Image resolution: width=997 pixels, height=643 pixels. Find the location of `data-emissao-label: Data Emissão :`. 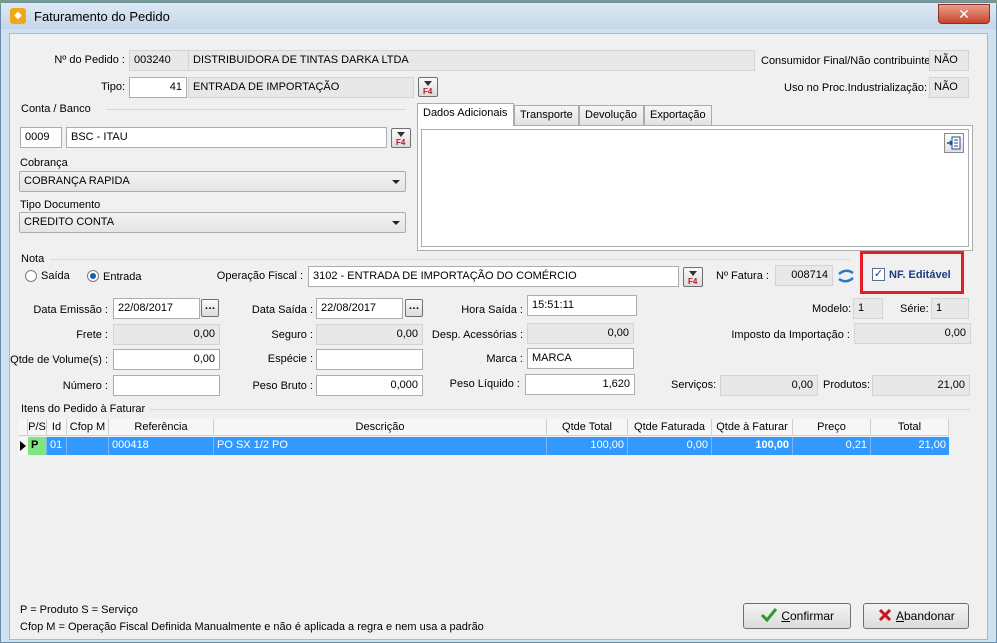

data-emissao-label: Data Emissão : is located at coordinates (70, 310).